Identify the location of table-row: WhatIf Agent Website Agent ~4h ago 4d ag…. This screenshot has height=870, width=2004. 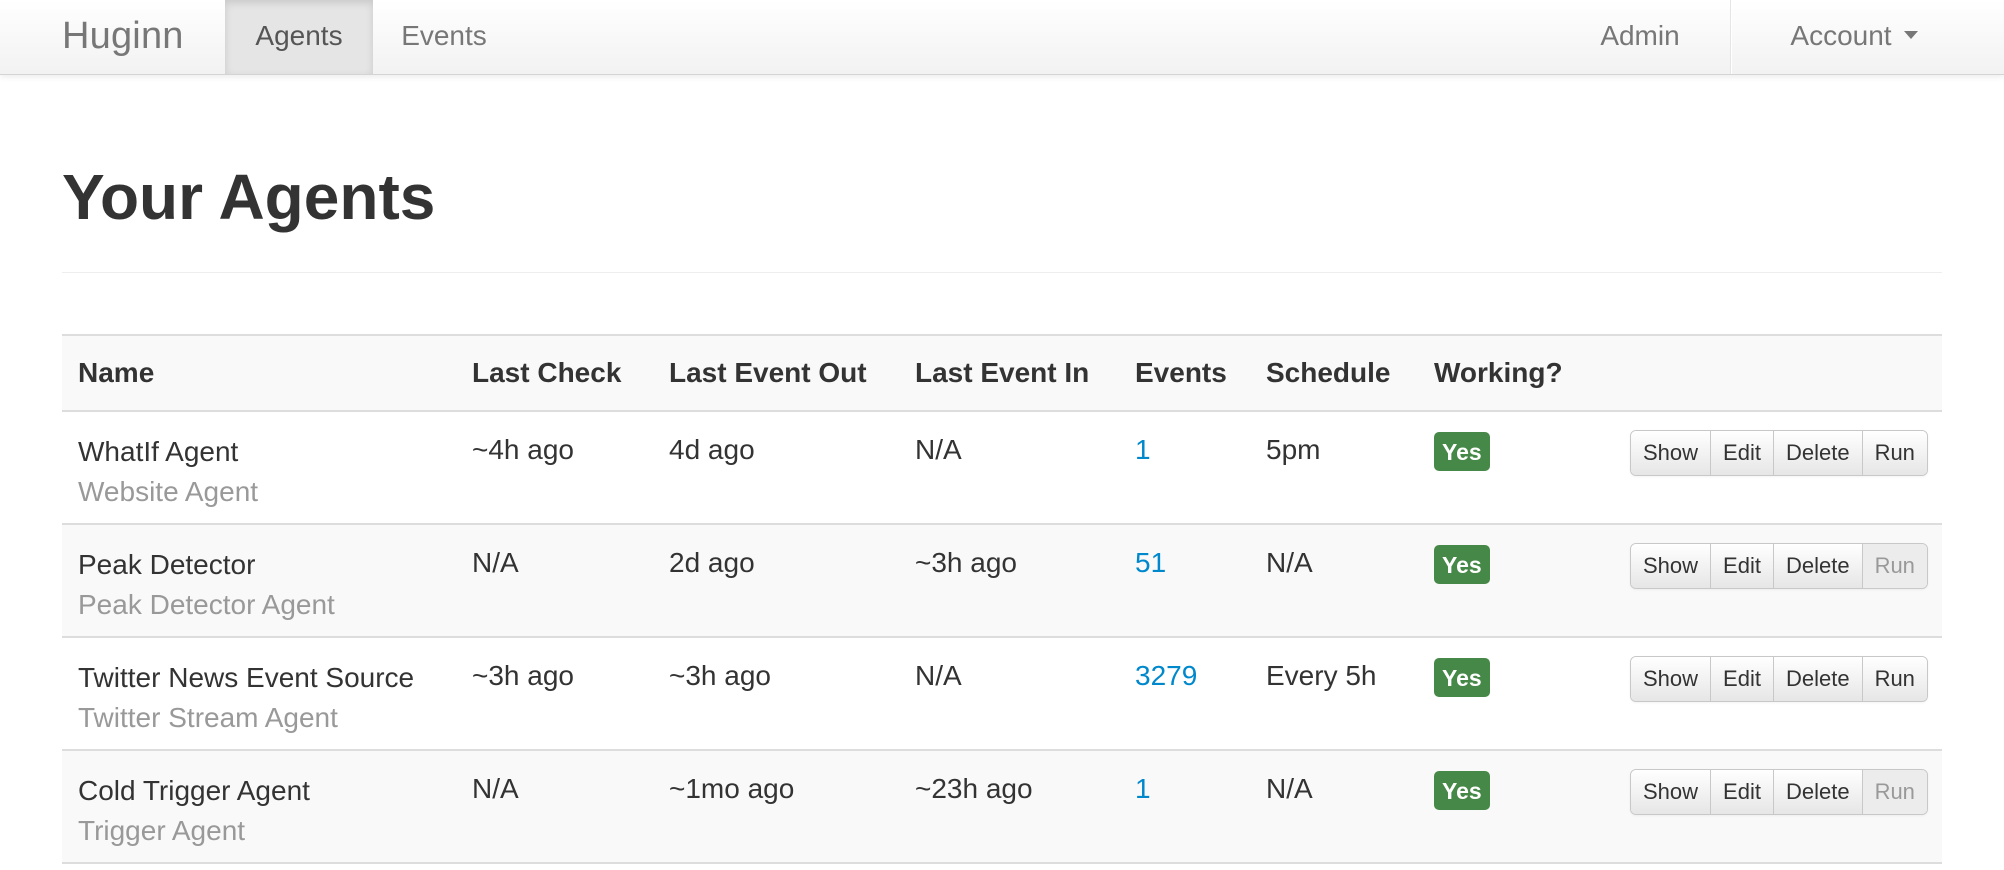
(1002, 468).